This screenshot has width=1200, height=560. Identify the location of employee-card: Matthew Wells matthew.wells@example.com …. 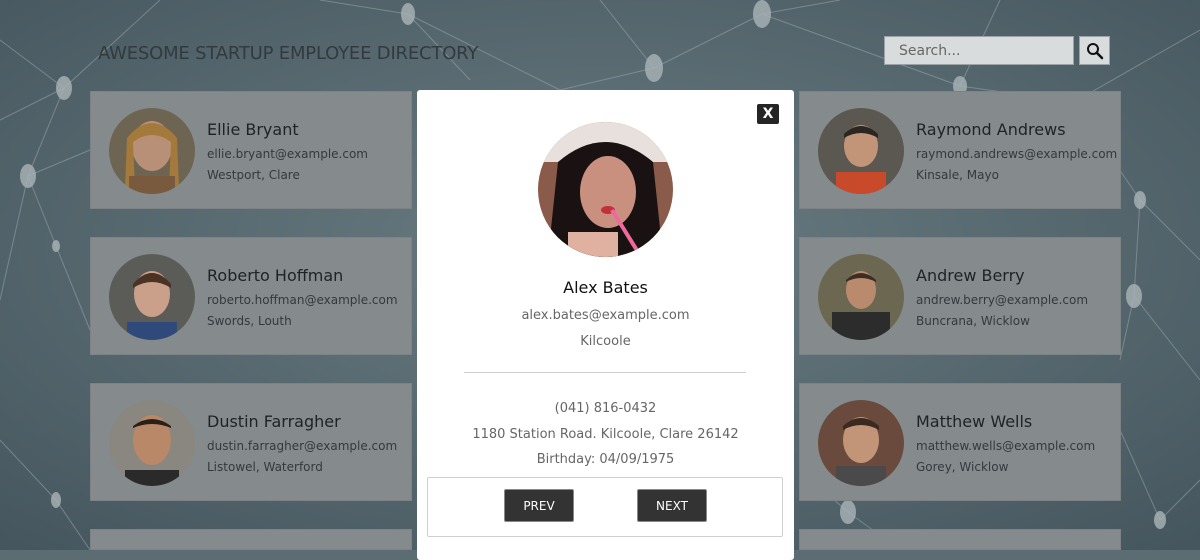
(960, 442).